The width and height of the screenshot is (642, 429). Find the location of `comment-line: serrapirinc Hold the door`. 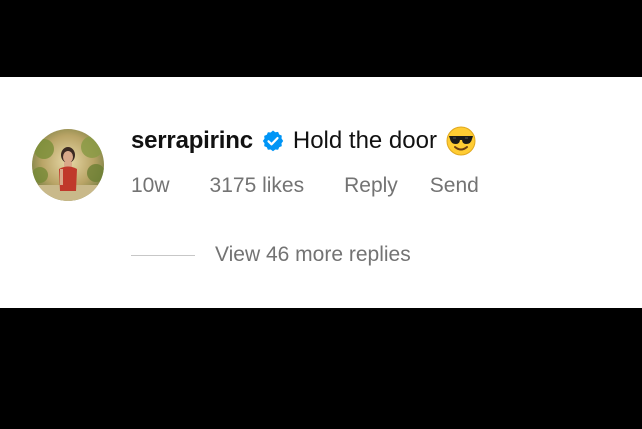

comment-line: serrapirinc Hold the door is located at coordinates (304, 141).